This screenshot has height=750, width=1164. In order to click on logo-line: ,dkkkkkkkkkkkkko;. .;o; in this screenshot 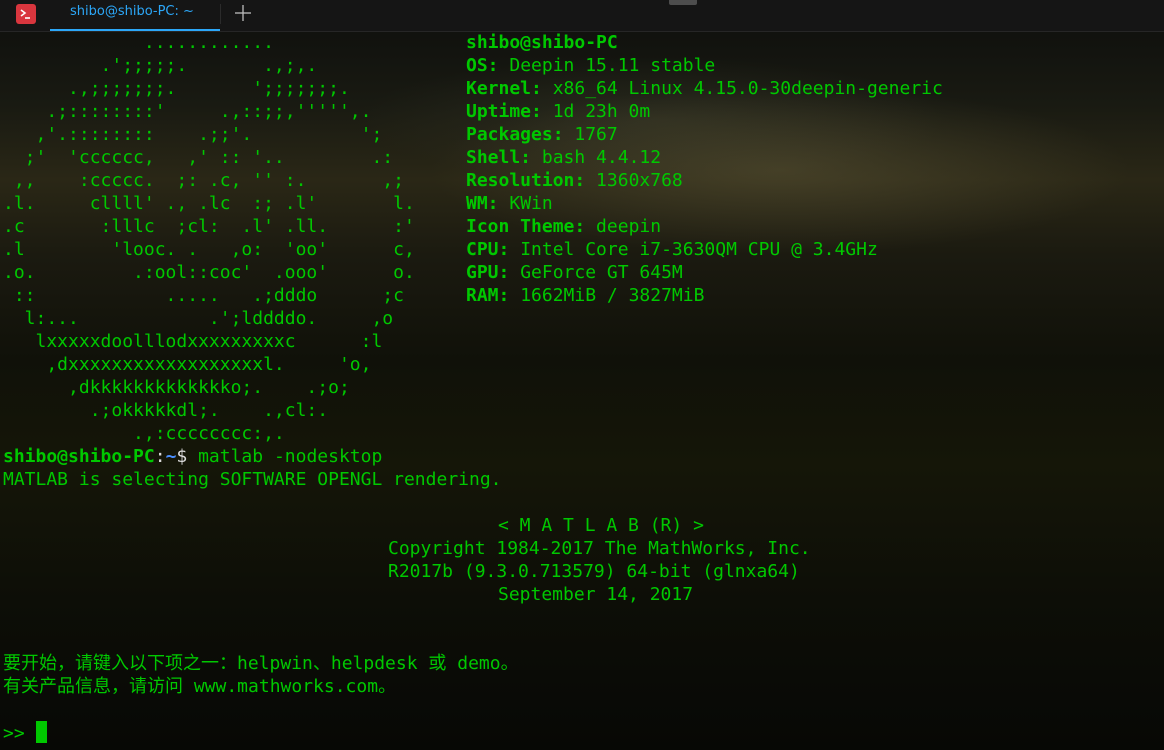, I will do `click(176, 387)`.